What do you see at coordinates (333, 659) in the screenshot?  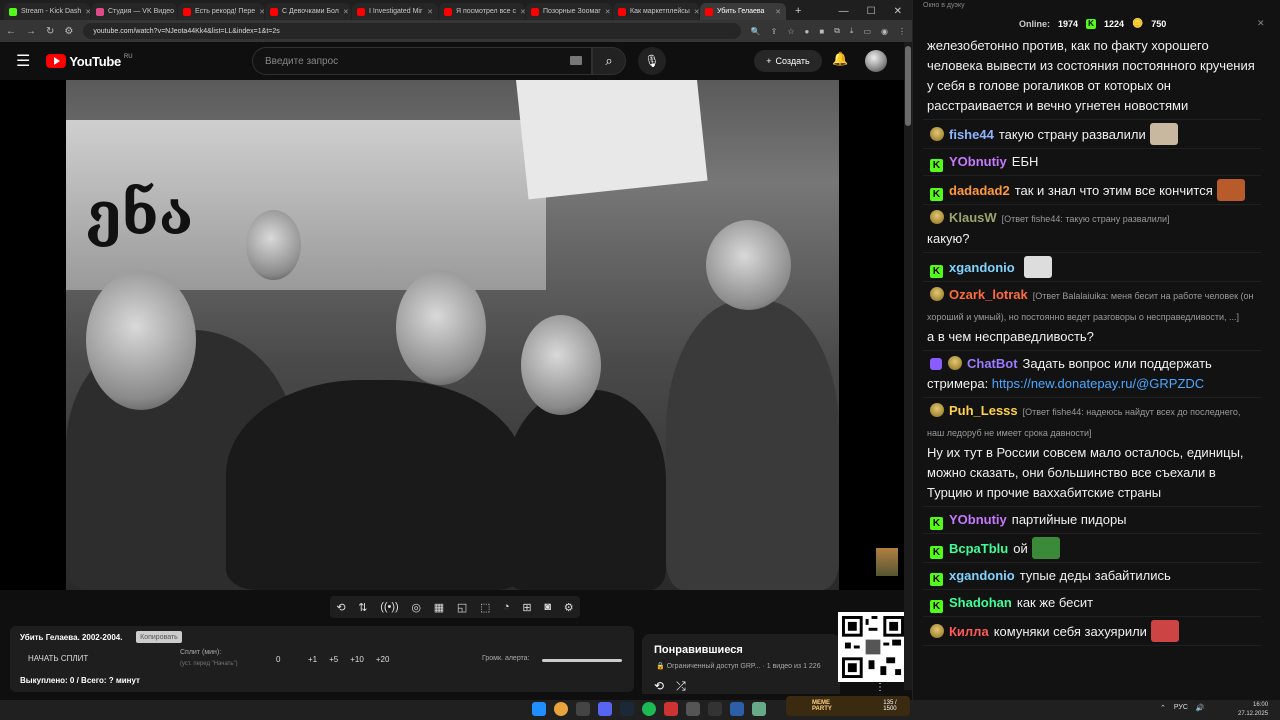 I see `plus-5-button: +5` at bounding box center [333, 659].